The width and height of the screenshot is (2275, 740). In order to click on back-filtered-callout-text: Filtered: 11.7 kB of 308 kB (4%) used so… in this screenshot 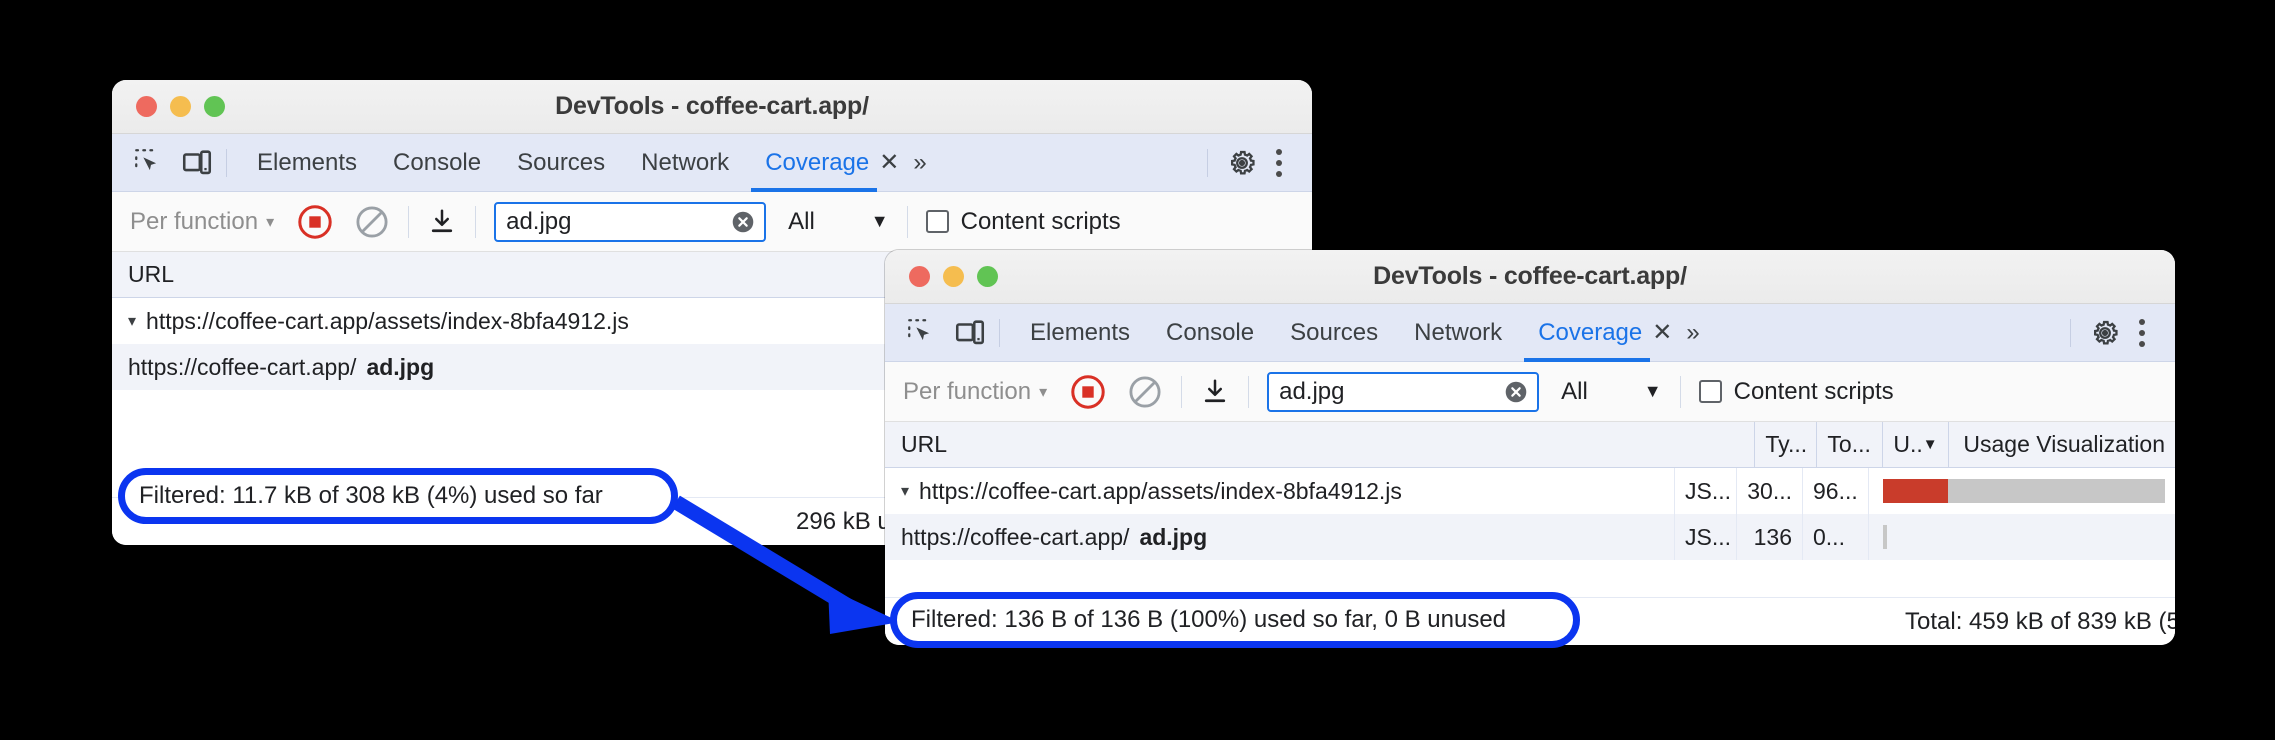, I will do `click(371, 495)`.